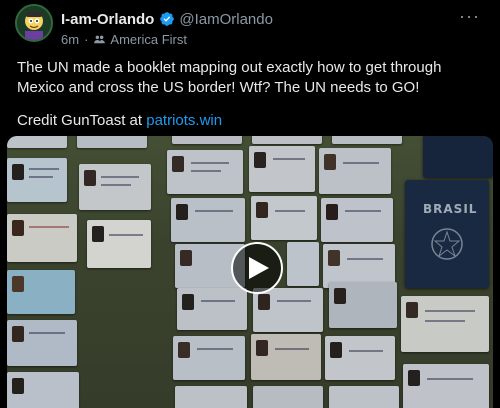 The width and height of the screenshot is (500, 408). I want to click on community-name: America First, so click(148, 39).